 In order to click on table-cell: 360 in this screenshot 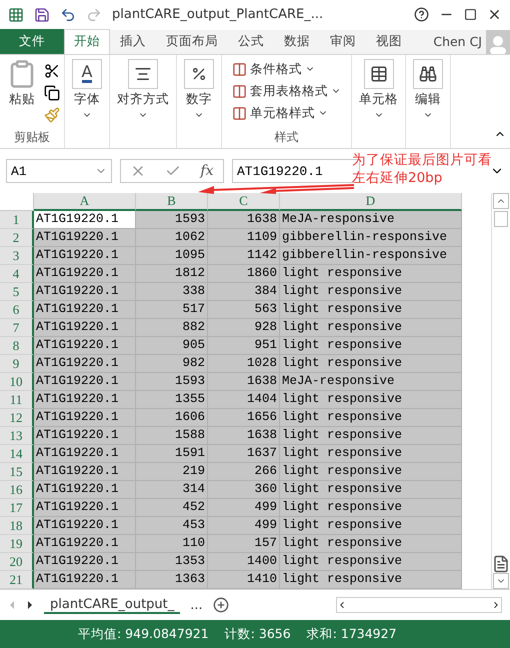, I will do `click(244, 490)`.